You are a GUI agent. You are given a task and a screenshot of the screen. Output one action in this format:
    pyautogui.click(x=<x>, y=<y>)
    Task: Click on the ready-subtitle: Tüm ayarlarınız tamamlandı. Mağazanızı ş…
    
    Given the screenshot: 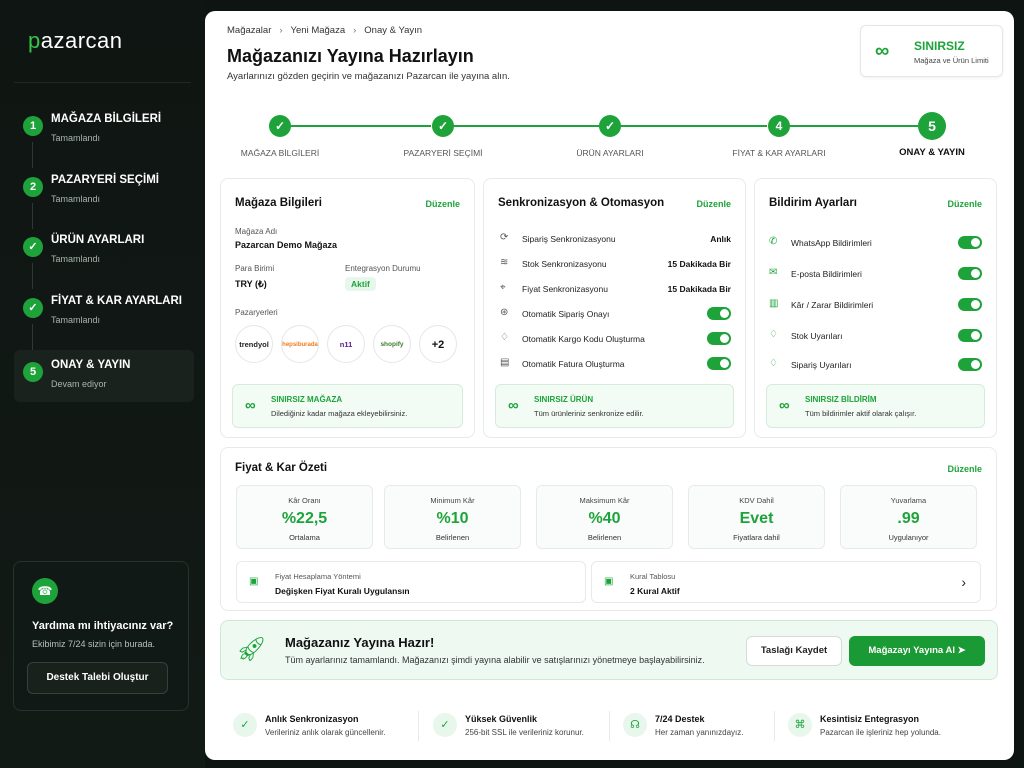 What is the action you would take?
    pyautogui.click(x=495, y=660)
    